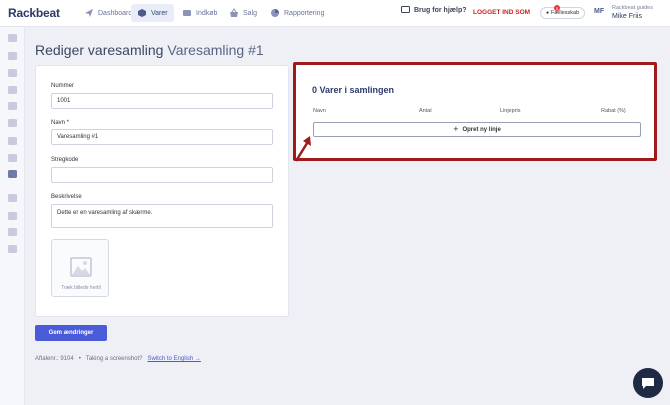  What do you see at coordinates (66, 197) in the screenshot?
I see `description-label: Beskrivelse` at bounding box center [66, 197].